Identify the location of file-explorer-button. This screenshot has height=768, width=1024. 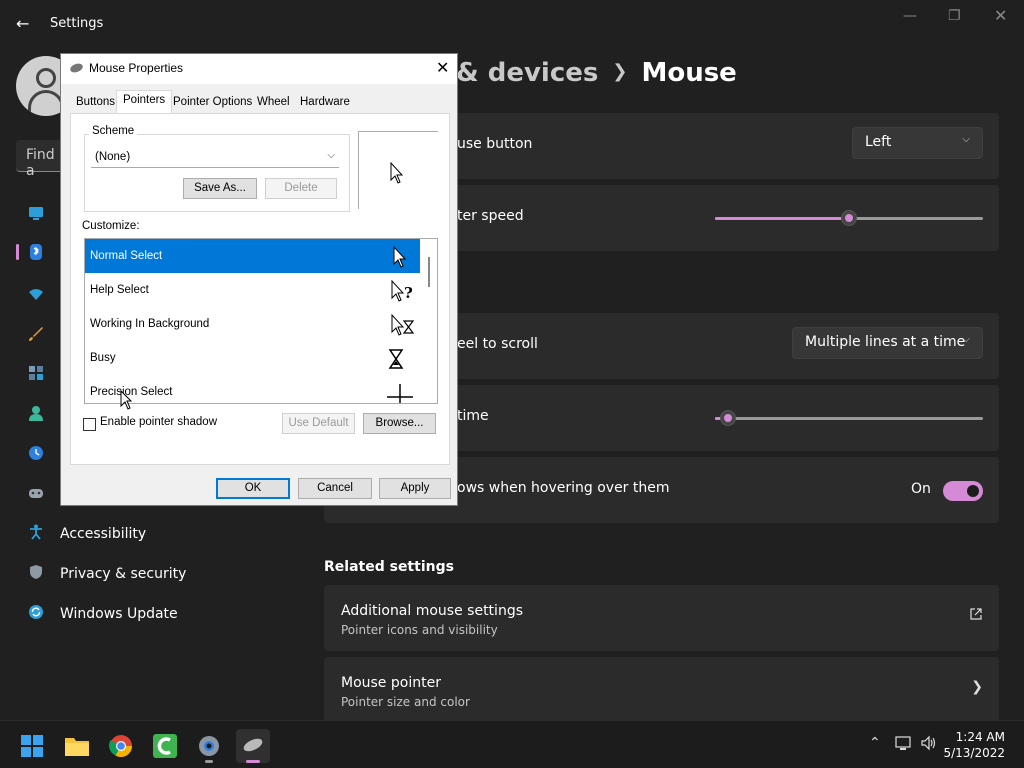
(77, 746).